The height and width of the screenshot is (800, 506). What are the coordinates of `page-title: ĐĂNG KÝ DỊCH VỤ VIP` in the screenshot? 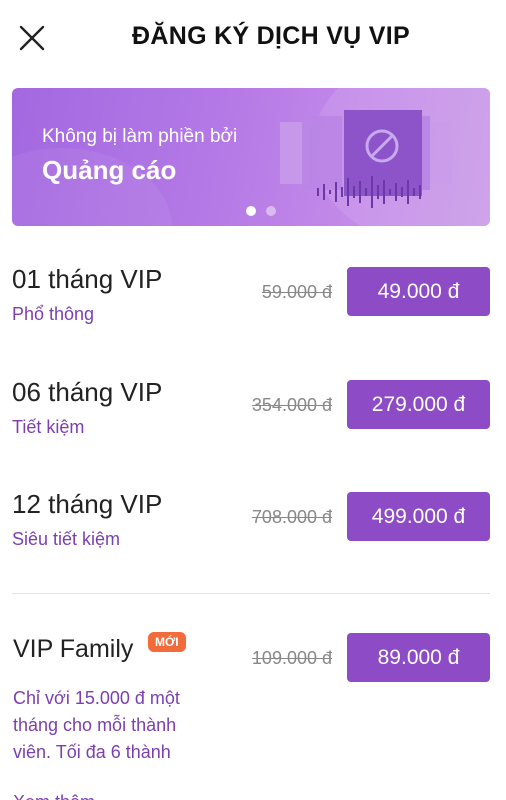 It's located at (271, 36).